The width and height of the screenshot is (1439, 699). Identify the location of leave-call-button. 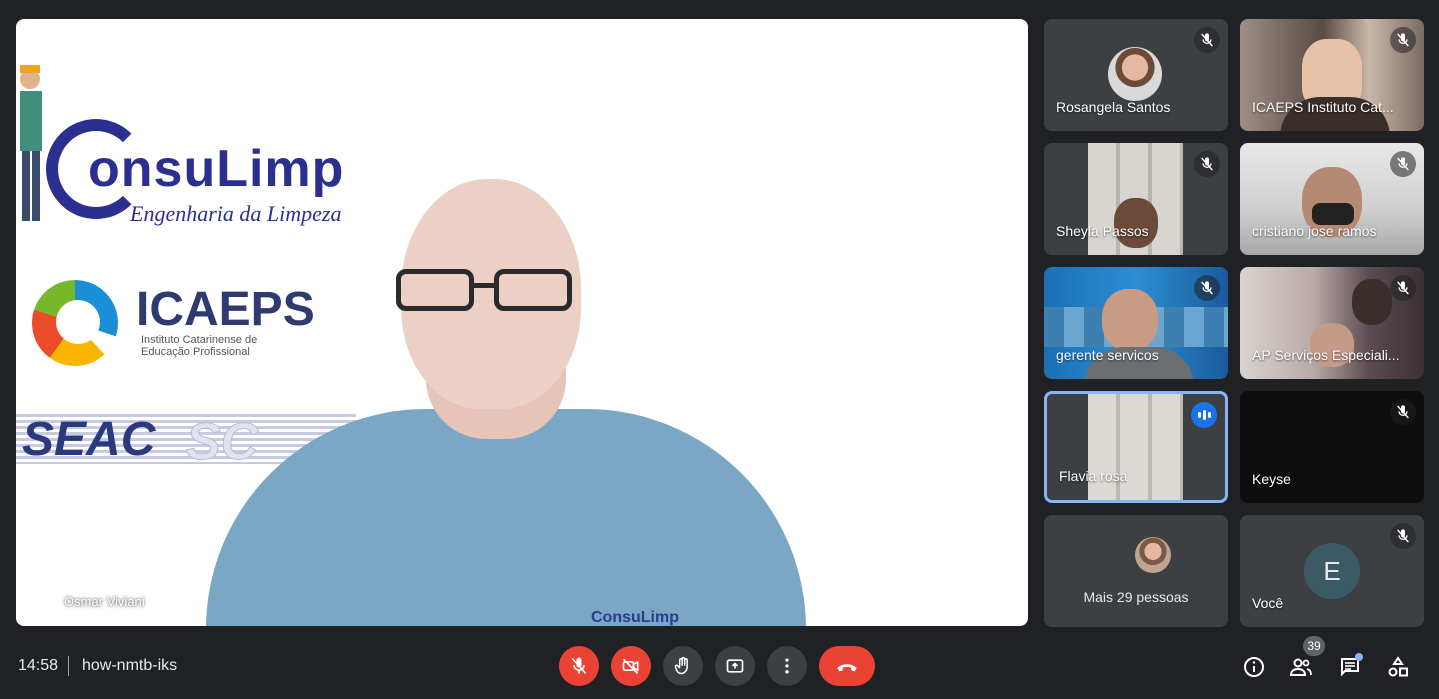
(847, 666).